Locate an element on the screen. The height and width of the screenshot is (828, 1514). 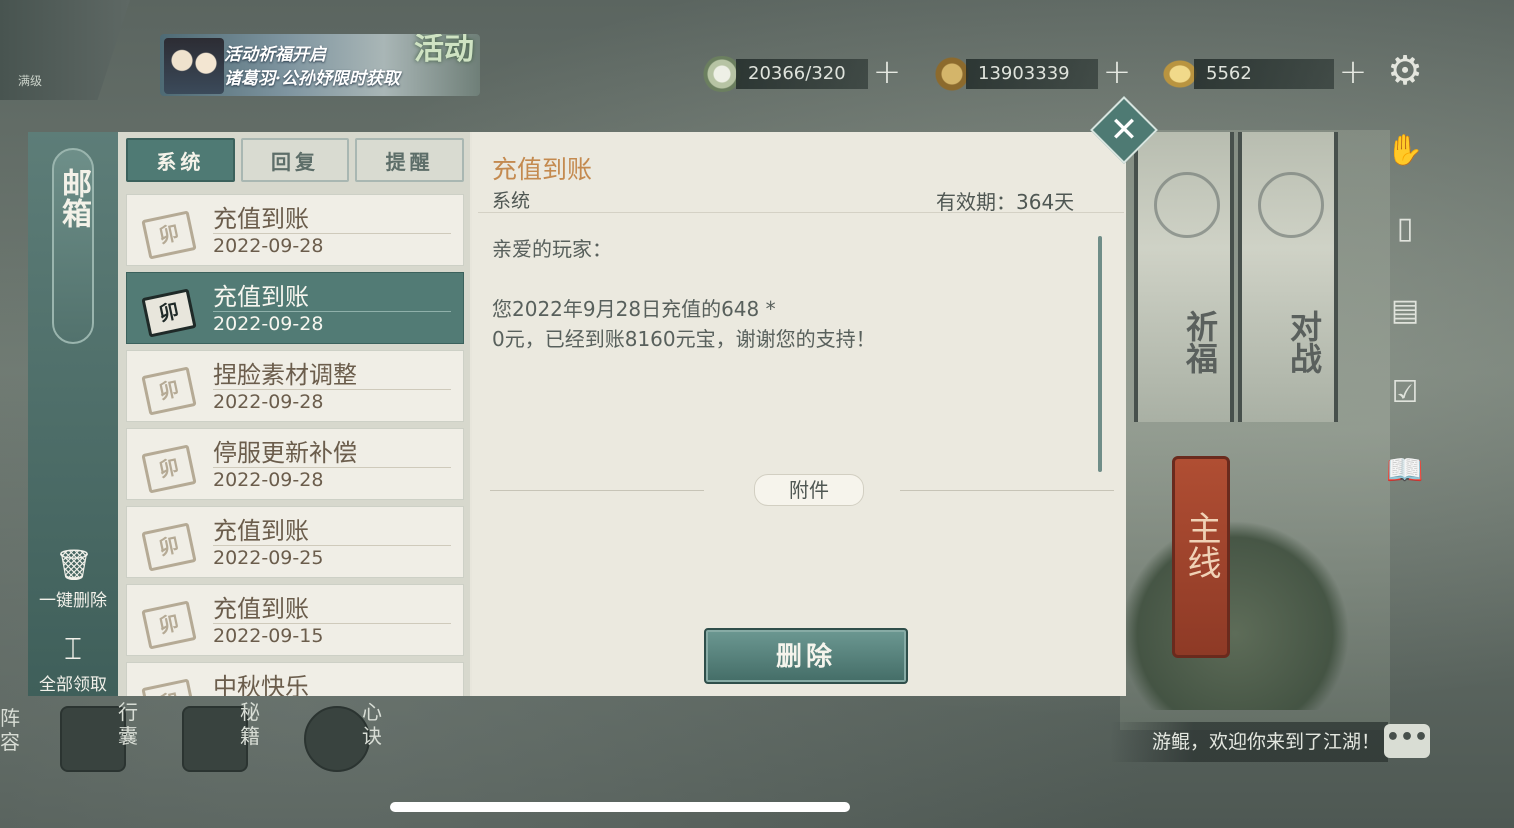
tab-system: 系统 is located at coordinates (180, 160).